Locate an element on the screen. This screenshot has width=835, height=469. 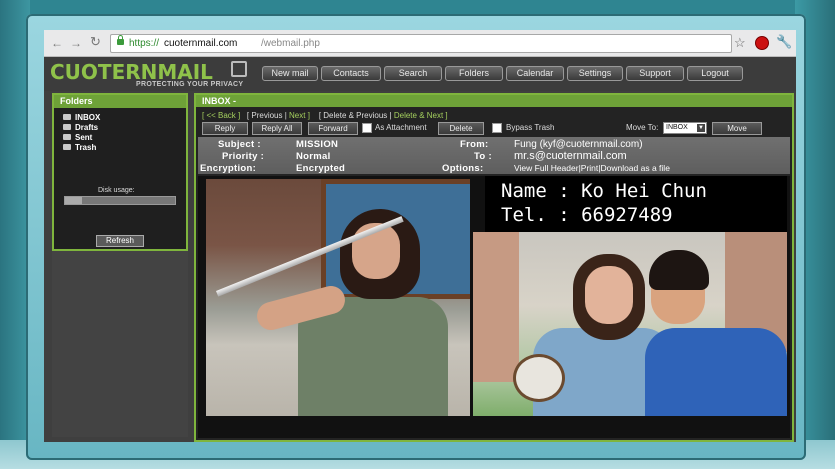
url-path: /webmail.php is located at coordinates (290, 43).